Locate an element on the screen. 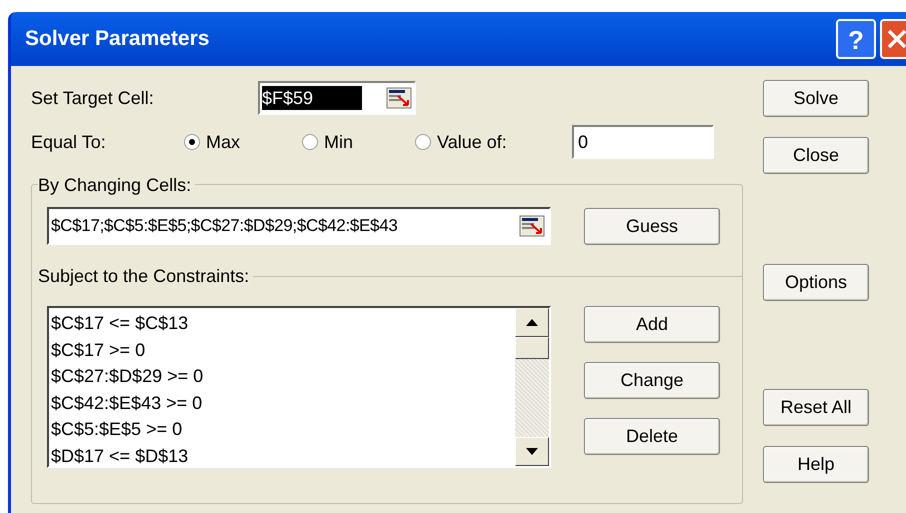 The image size is (906, 513). scroll-up-button is located at coordinates (532, 322).